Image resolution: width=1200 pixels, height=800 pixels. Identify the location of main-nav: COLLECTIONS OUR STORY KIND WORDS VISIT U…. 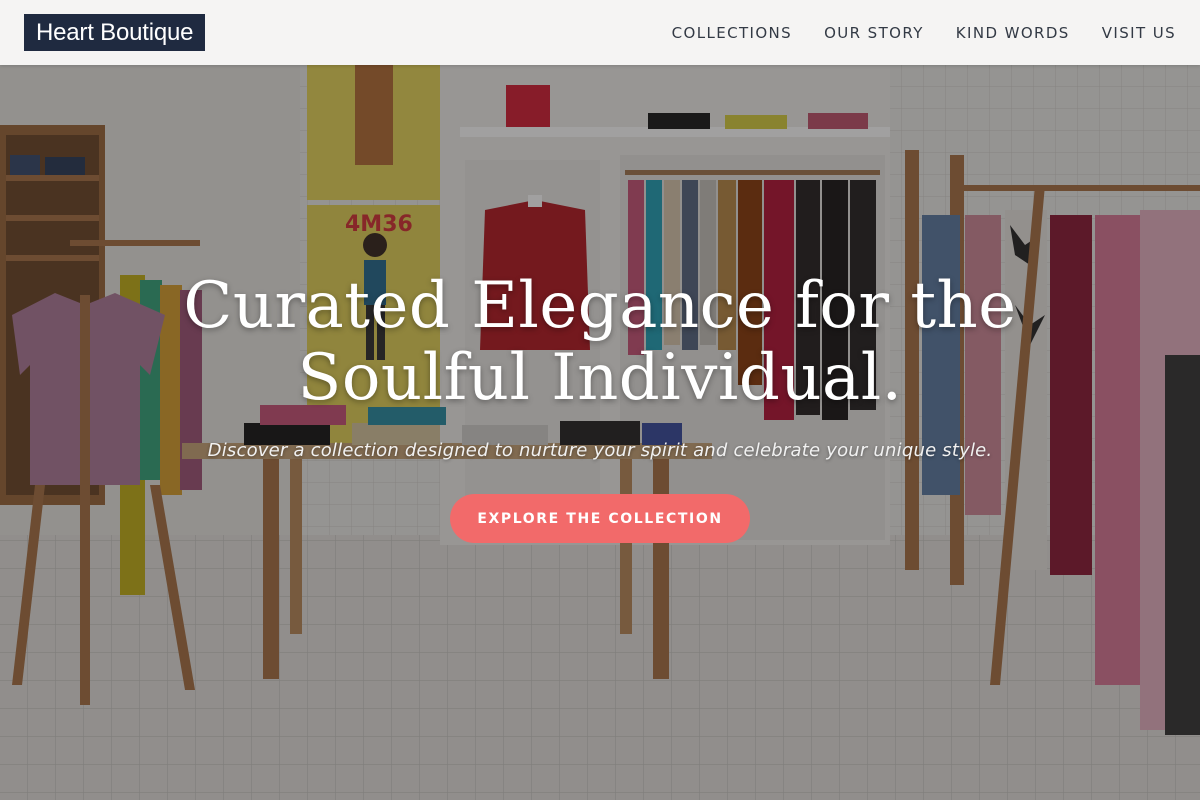
(924, 33).